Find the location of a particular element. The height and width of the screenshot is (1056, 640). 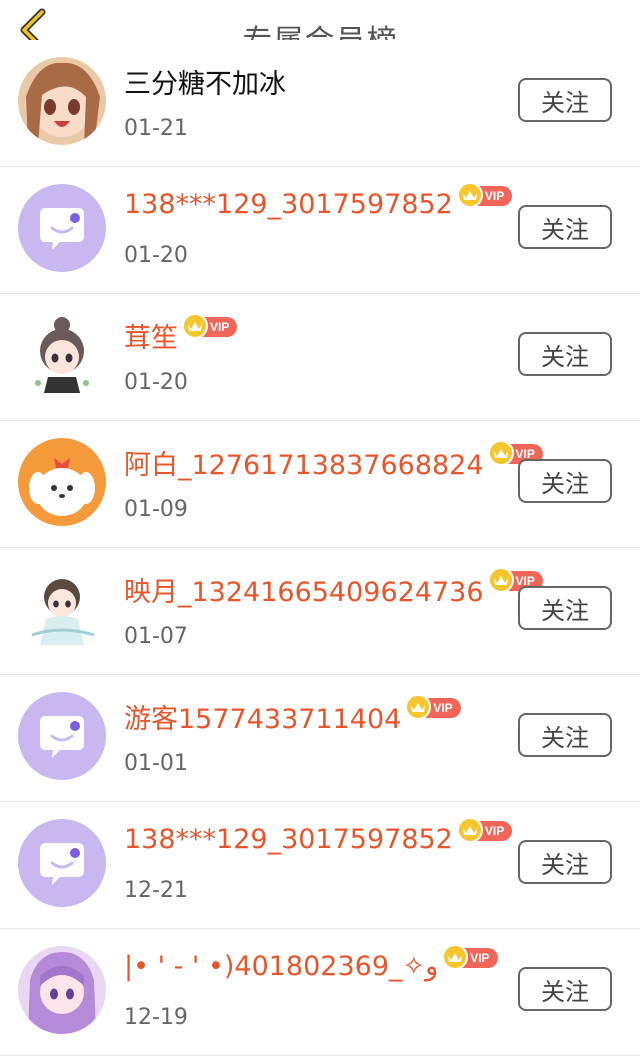

name-line: |• ' - ' •)401802369_✧و VIP is located at coordinates (311, 962).